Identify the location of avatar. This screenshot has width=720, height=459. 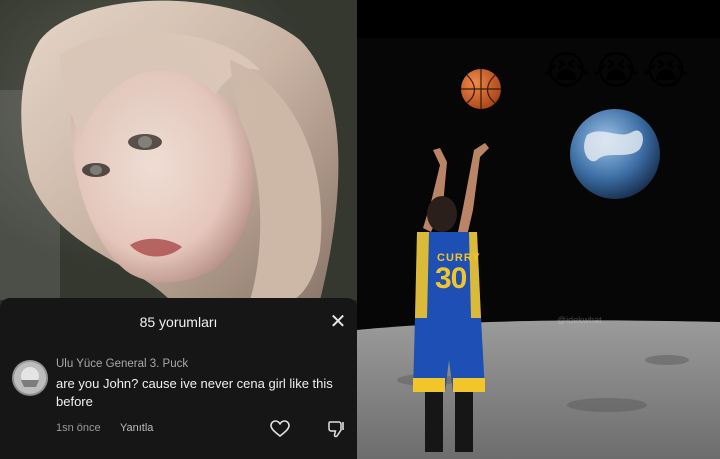
(30, 378).